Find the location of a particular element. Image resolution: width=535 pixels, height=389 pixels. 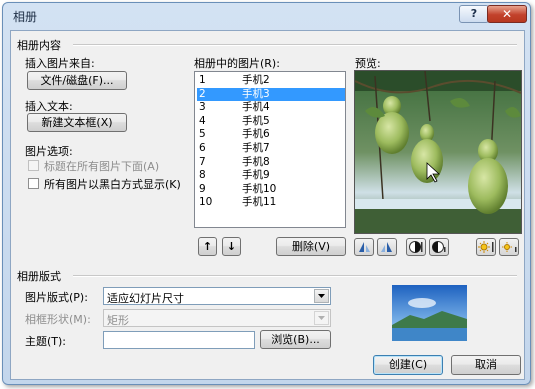

picture-name: 手机2 is located at coordinates (256, 80).